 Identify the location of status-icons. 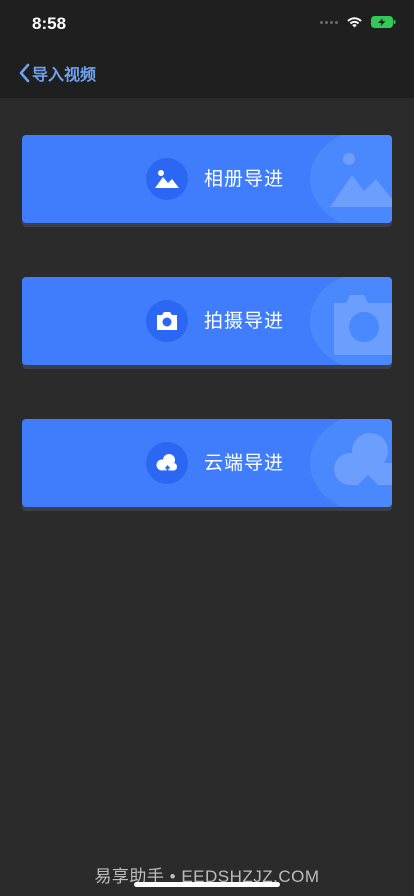
(358, 22).